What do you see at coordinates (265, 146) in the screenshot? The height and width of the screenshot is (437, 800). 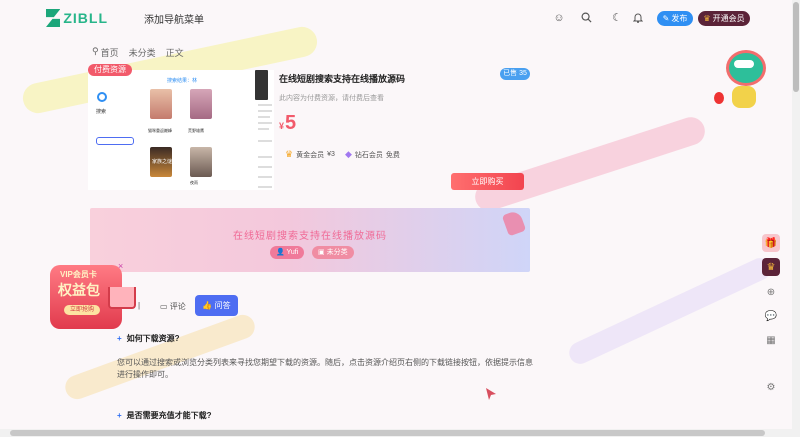 I see `preview-document-lines` at bounding box center [265, 146].